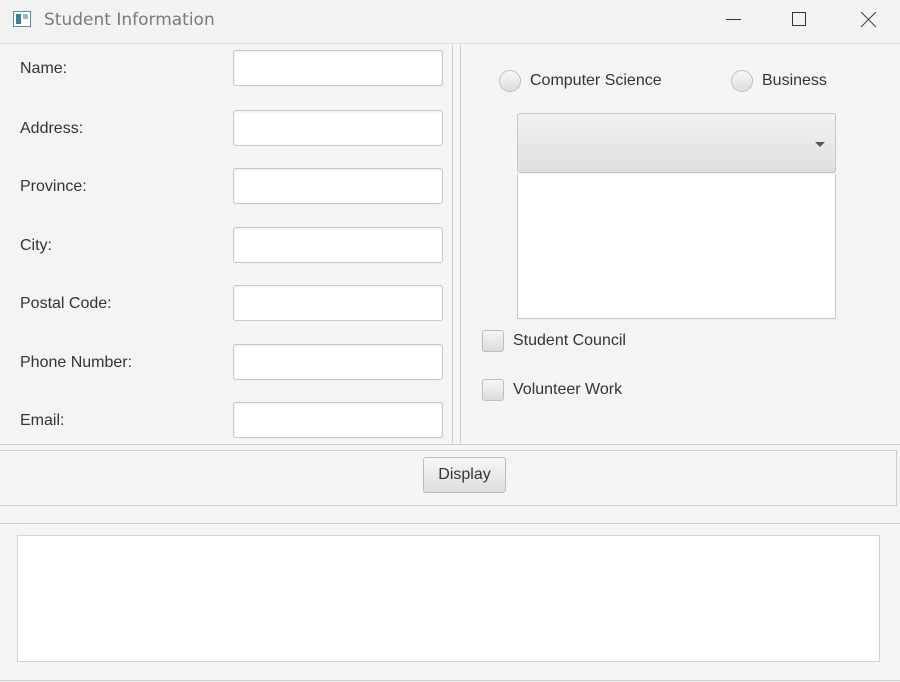  Describe the element at coordinates (66, 303) in the screenshot. I see `postal-code-label: Postal Code:` at that location.